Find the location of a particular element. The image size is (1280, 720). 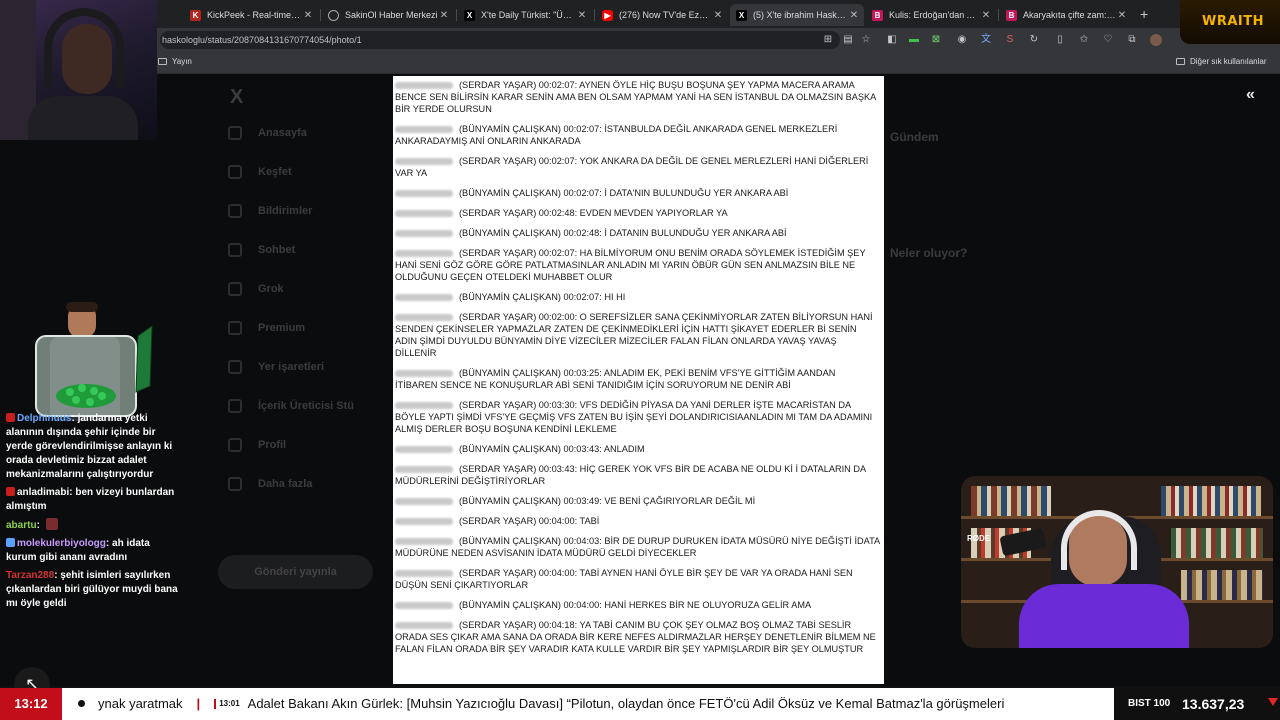

bookmark-other-favorites: Diğer sık kullanılanlar is located at coordinates (1221, 61).